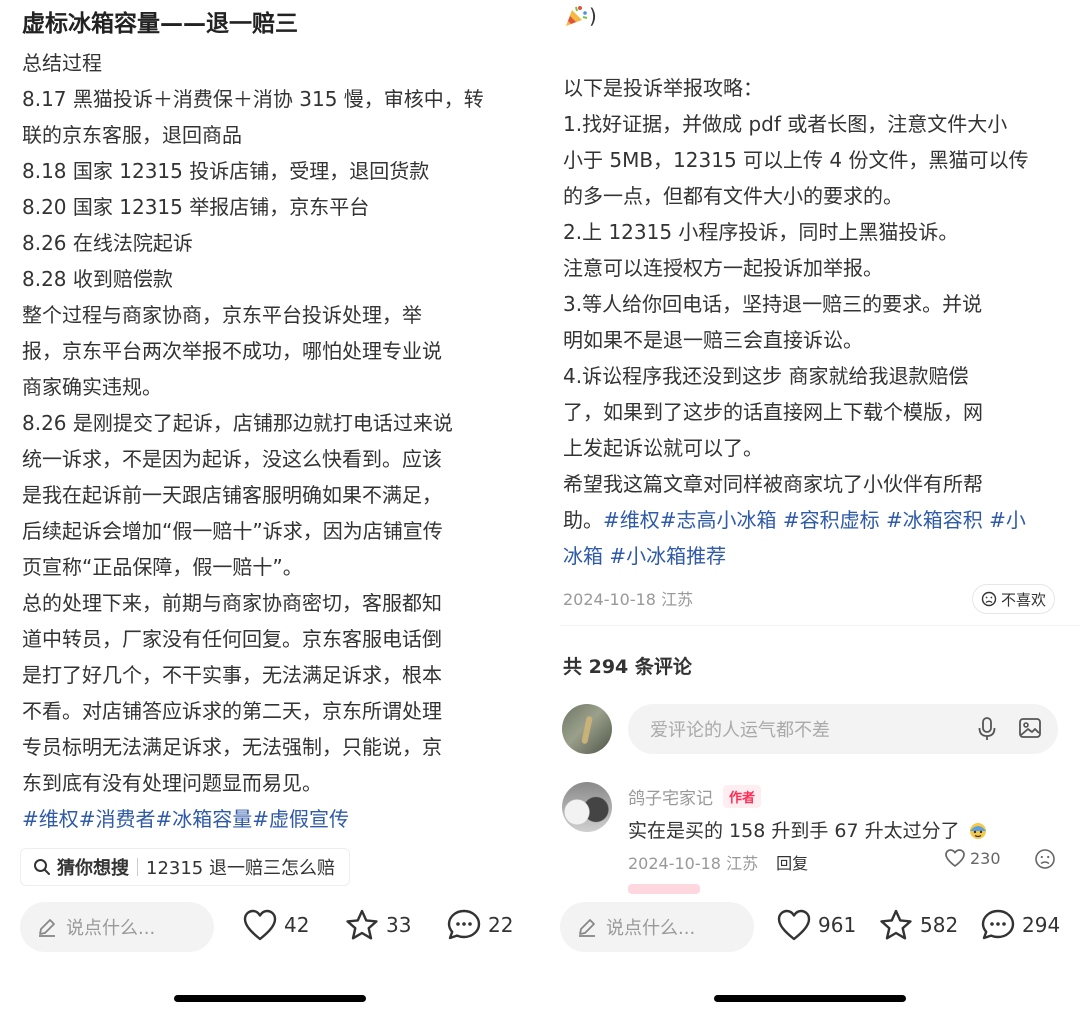  I want to click on body-line: 总的处理下来，前期与商家协商密切，客服都知, so click(232, 603).